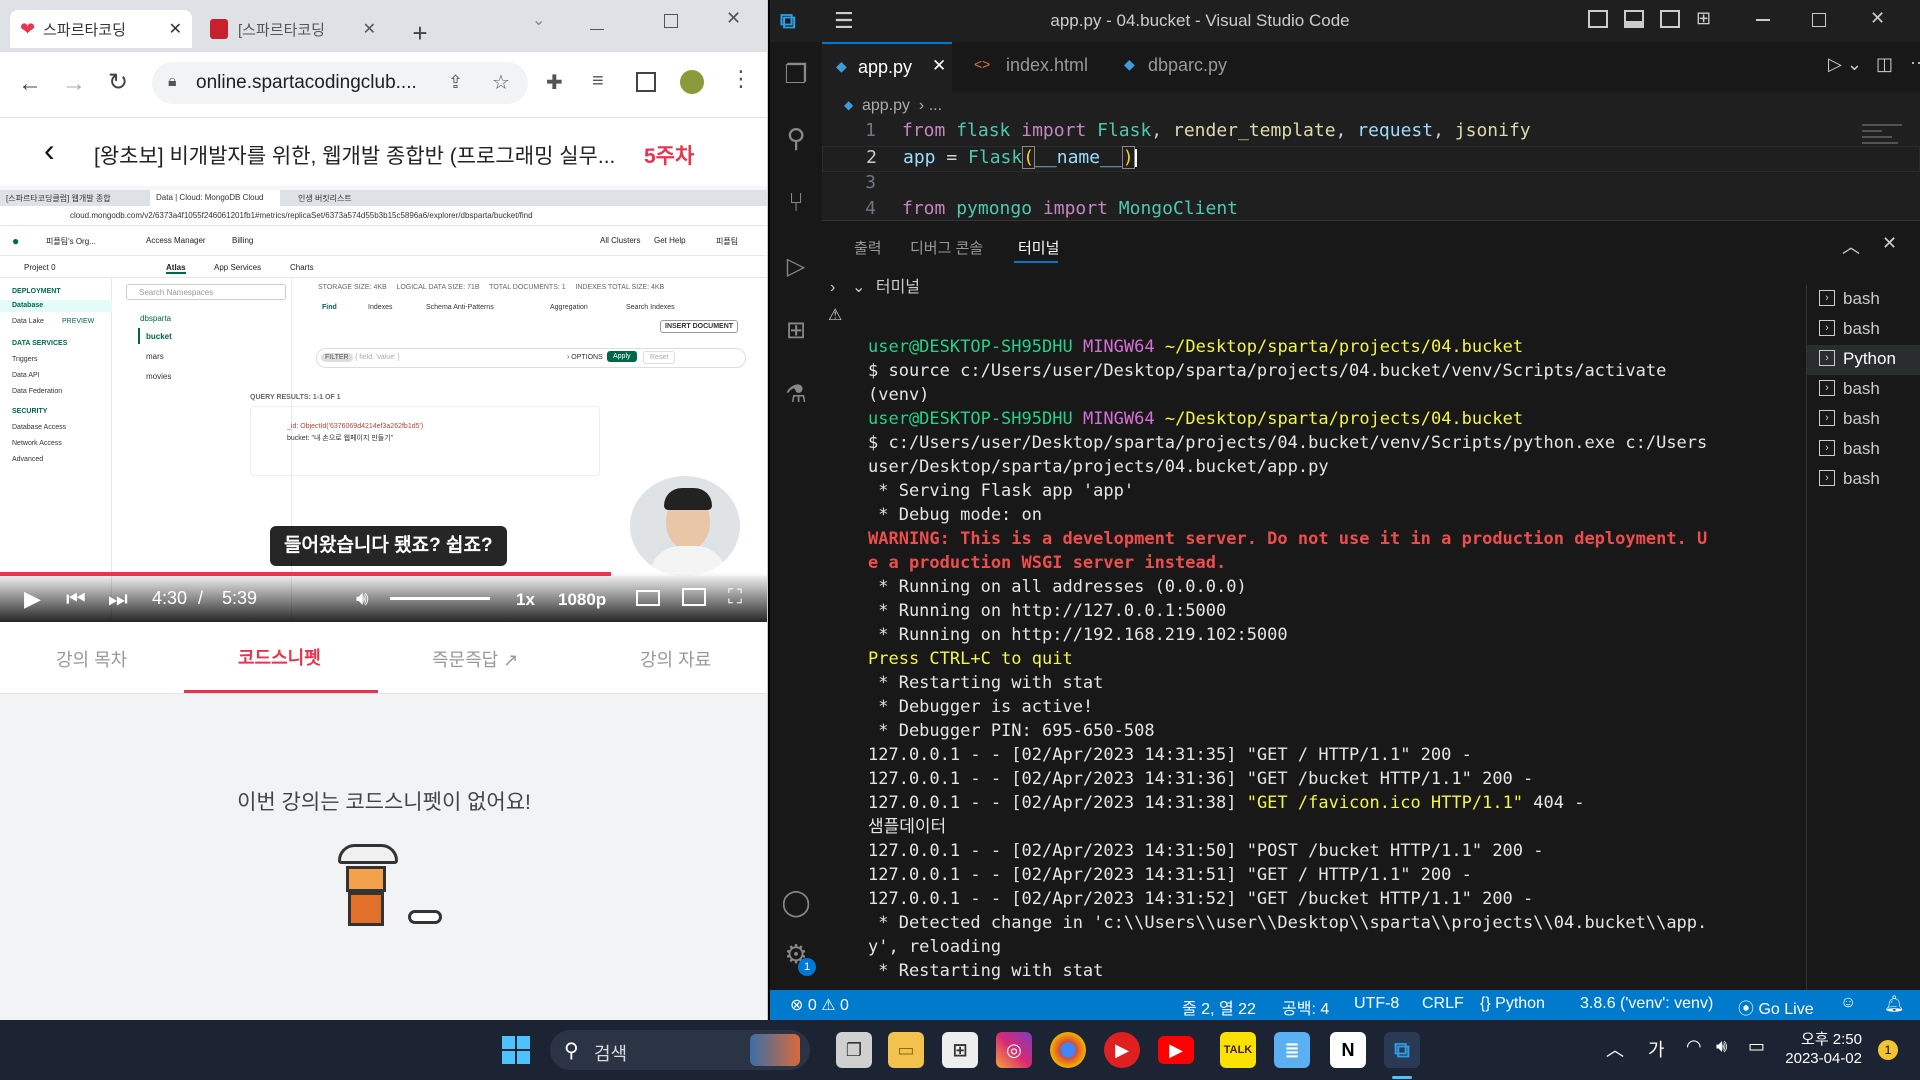 Image resolution: width=1920 pixels, height=1080 pixels. Describe the element at coordinates (525, 600) in the screenshot. I see `speed-label: 1x` at that location.